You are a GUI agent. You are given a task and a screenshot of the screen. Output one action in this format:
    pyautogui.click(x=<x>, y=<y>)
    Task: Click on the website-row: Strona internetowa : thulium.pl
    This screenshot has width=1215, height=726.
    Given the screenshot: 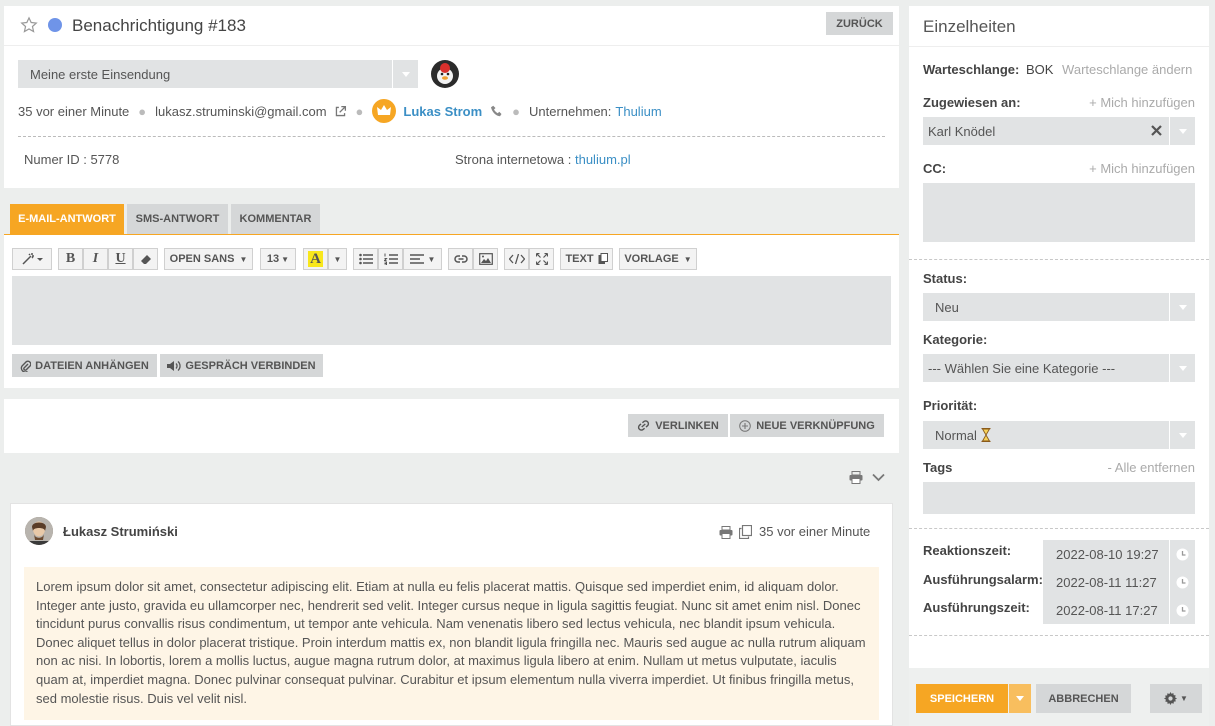 What is the action you would take?
    pyautogui.click(x=543, y=159)
    